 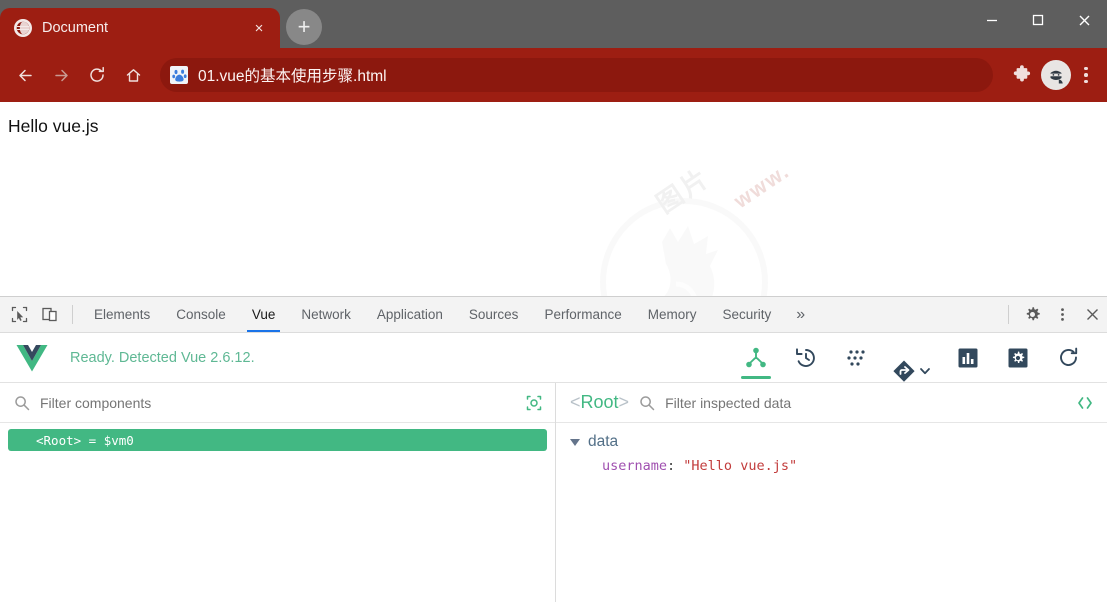 I want to click on inspected-data-content: data username: "Hello vue.js", so click(x=831, y=512).